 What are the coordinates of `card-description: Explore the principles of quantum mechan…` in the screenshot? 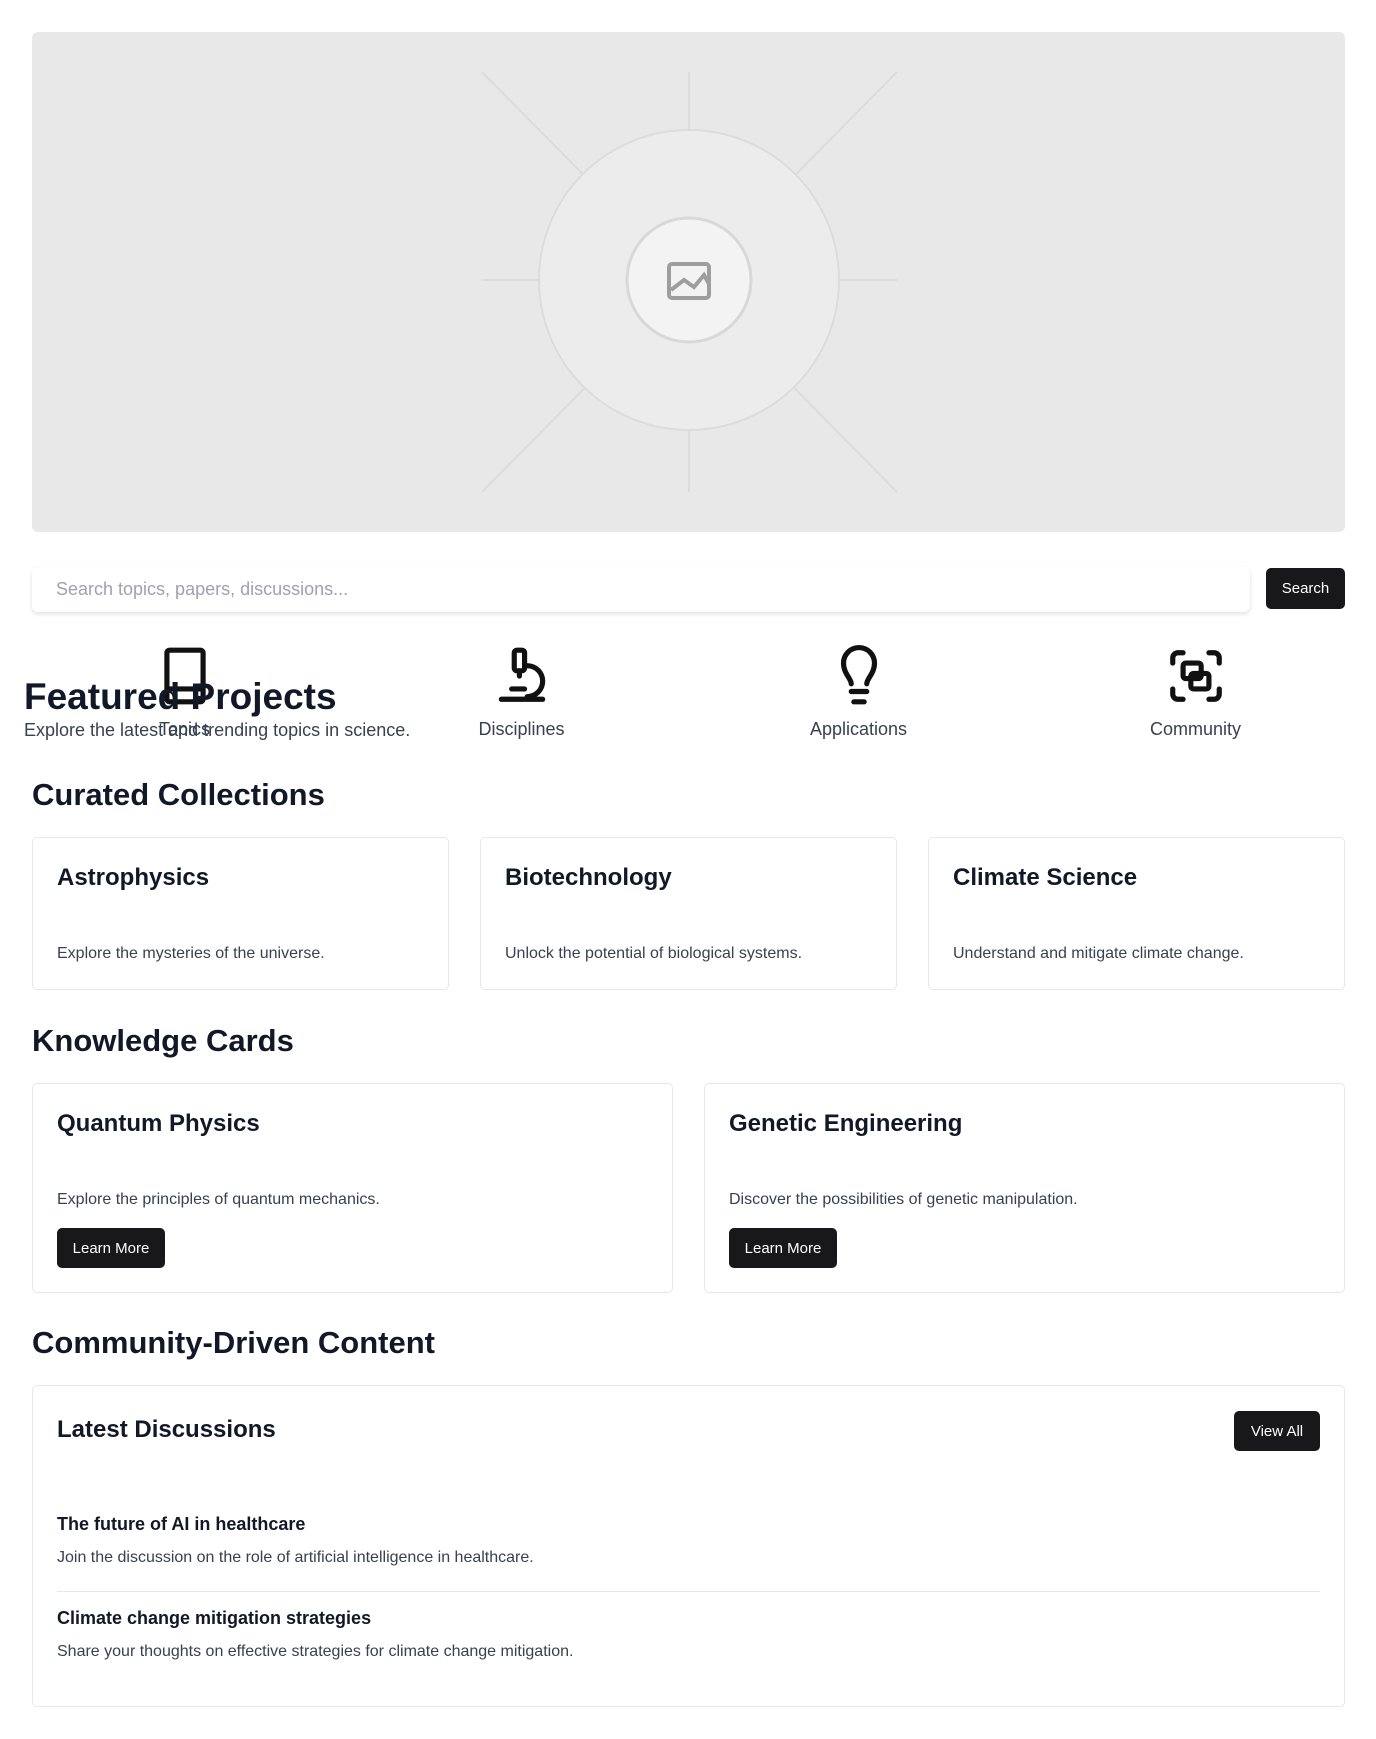 It's located at (218, 1199).